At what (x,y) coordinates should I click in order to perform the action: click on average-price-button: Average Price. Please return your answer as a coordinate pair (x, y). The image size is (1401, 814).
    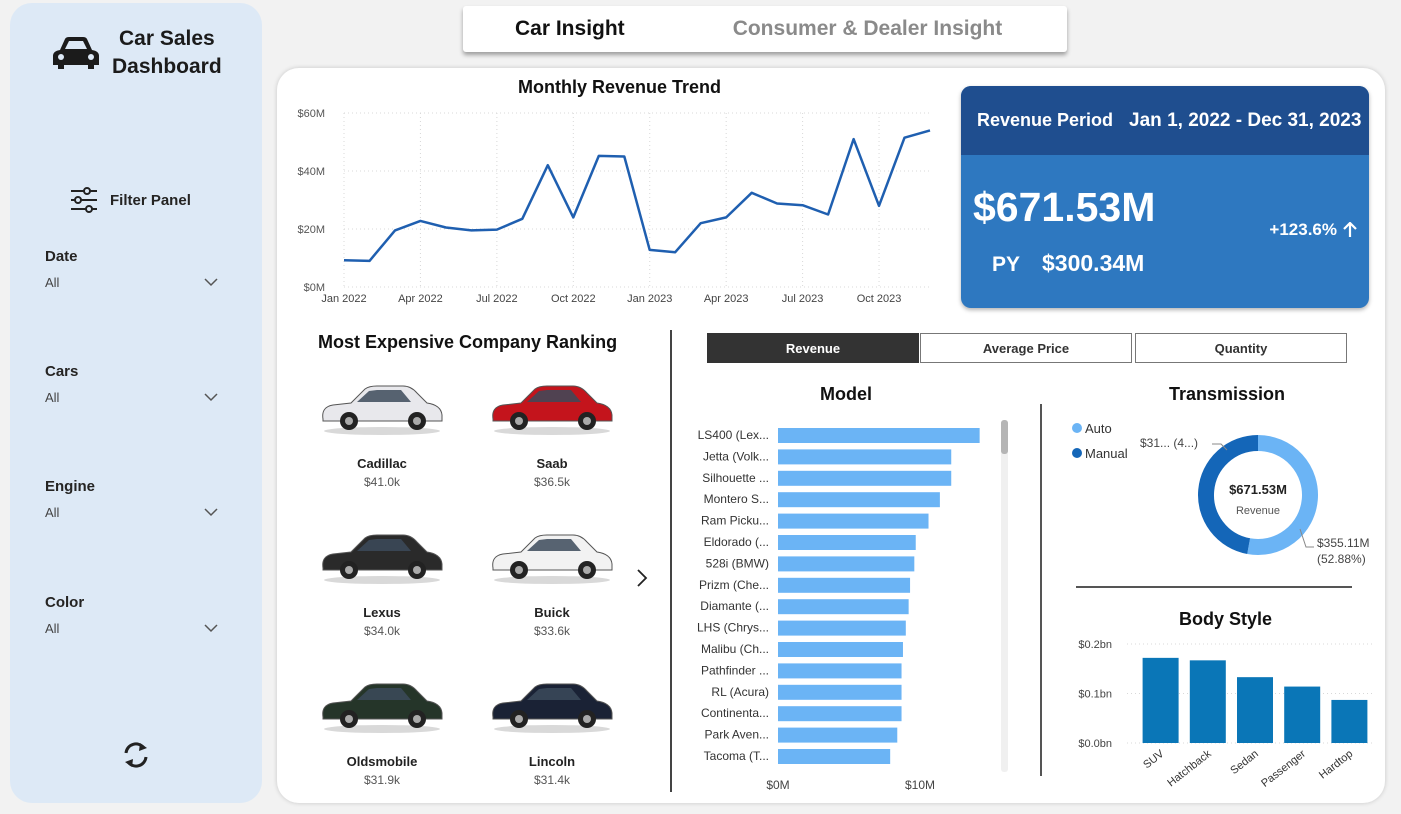
    Looking at the image, I should click on (1026, 348).